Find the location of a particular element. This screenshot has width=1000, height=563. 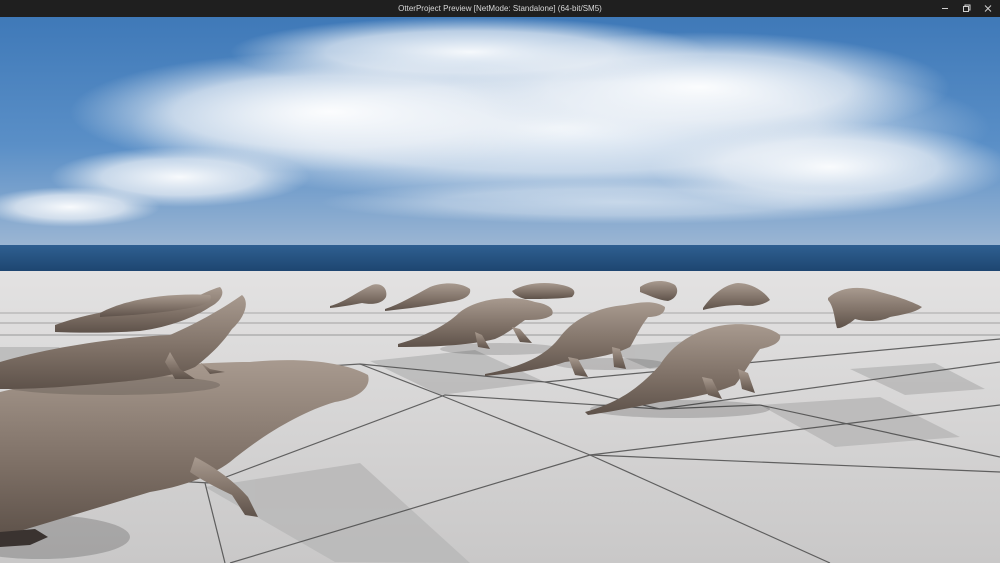

close-icon is located at coordinates (988, 8).